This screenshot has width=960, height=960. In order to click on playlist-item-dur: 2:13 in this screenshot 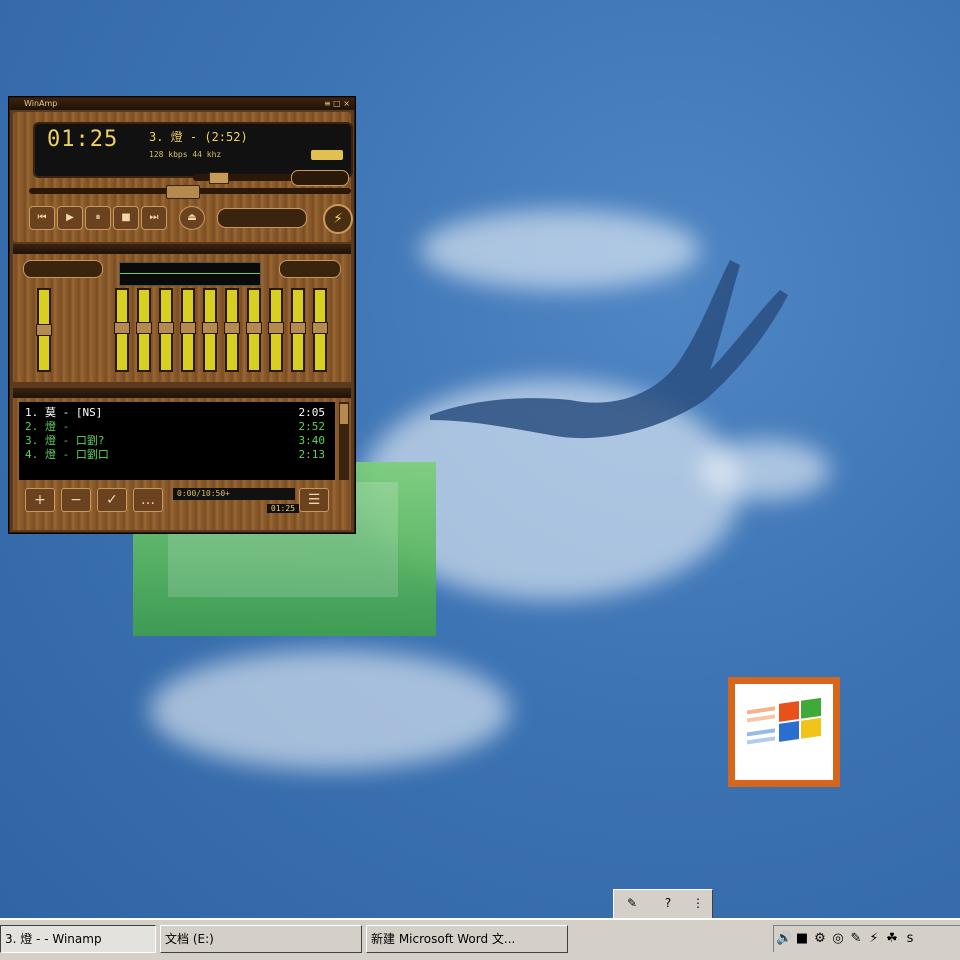, I will do `click(312, 454)`.